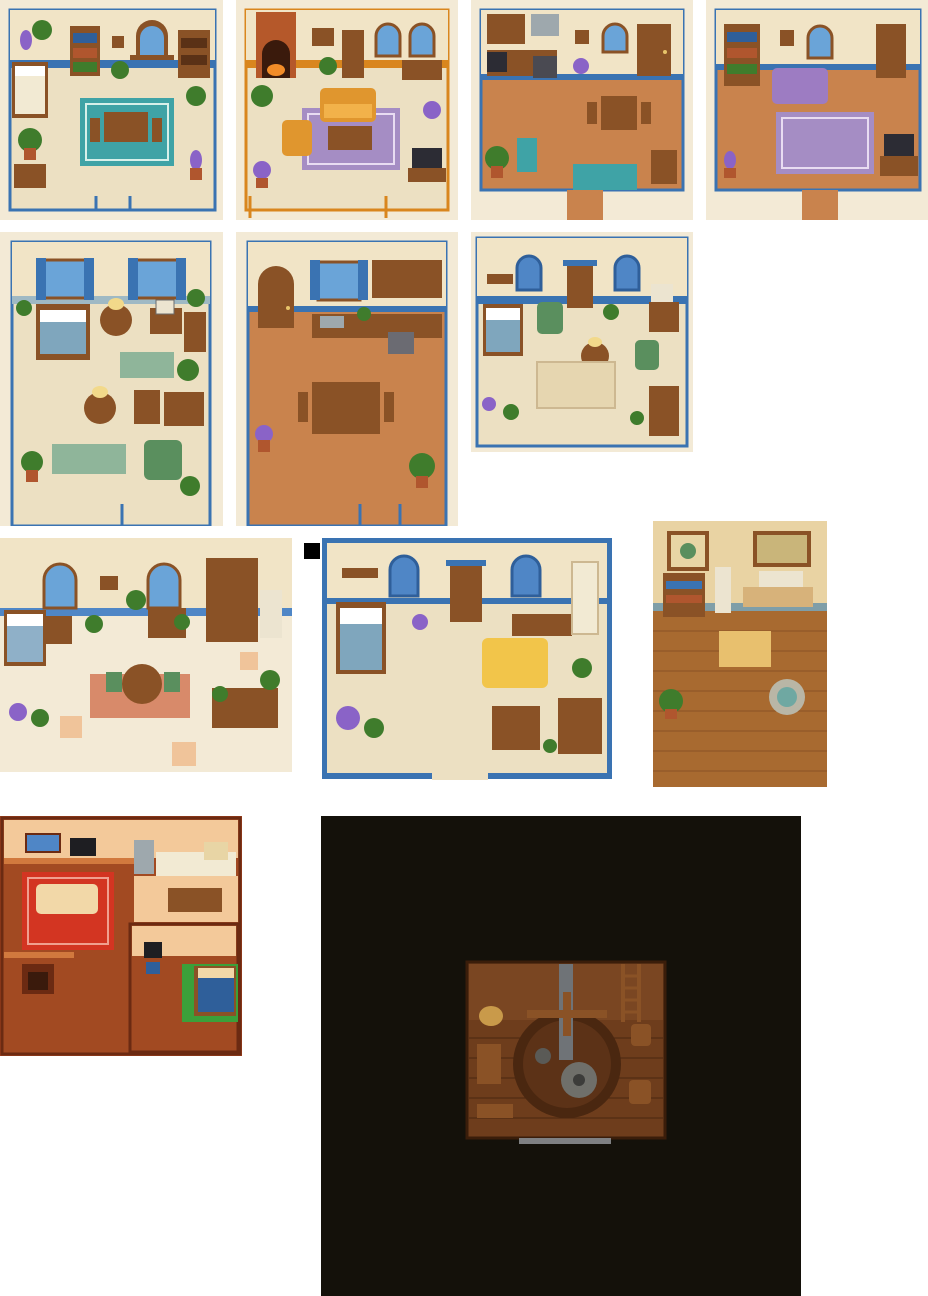 Image resolution: width=928 pixels, height=1296 pixels. What do you see at coordinates (116, 304) in the screenshot?
I see `lamp-icon` at bounding box center [116, 304].